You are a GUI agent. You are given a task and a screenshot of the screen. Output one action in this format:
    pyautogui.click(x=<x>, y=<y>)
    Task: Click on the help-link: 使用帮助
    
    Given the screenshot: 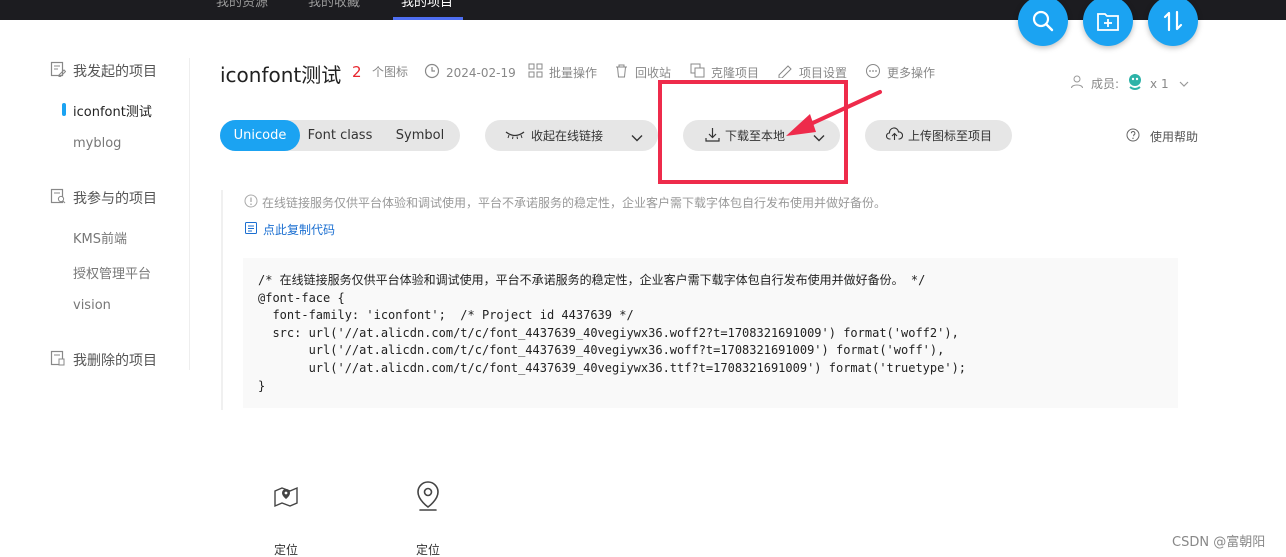 What is the action you would take?
    pyautogui.click(x=1162, y=136)
    